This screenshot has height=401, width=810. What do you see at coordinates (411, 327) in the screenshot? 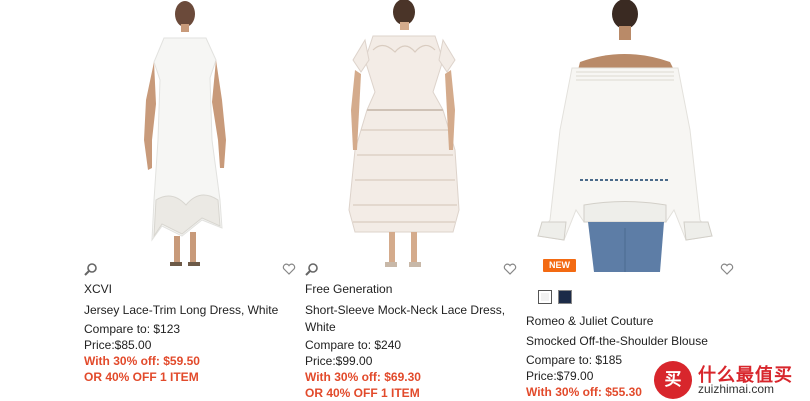
I see `product-name-line-2: White` at bounding box center [411, 327].